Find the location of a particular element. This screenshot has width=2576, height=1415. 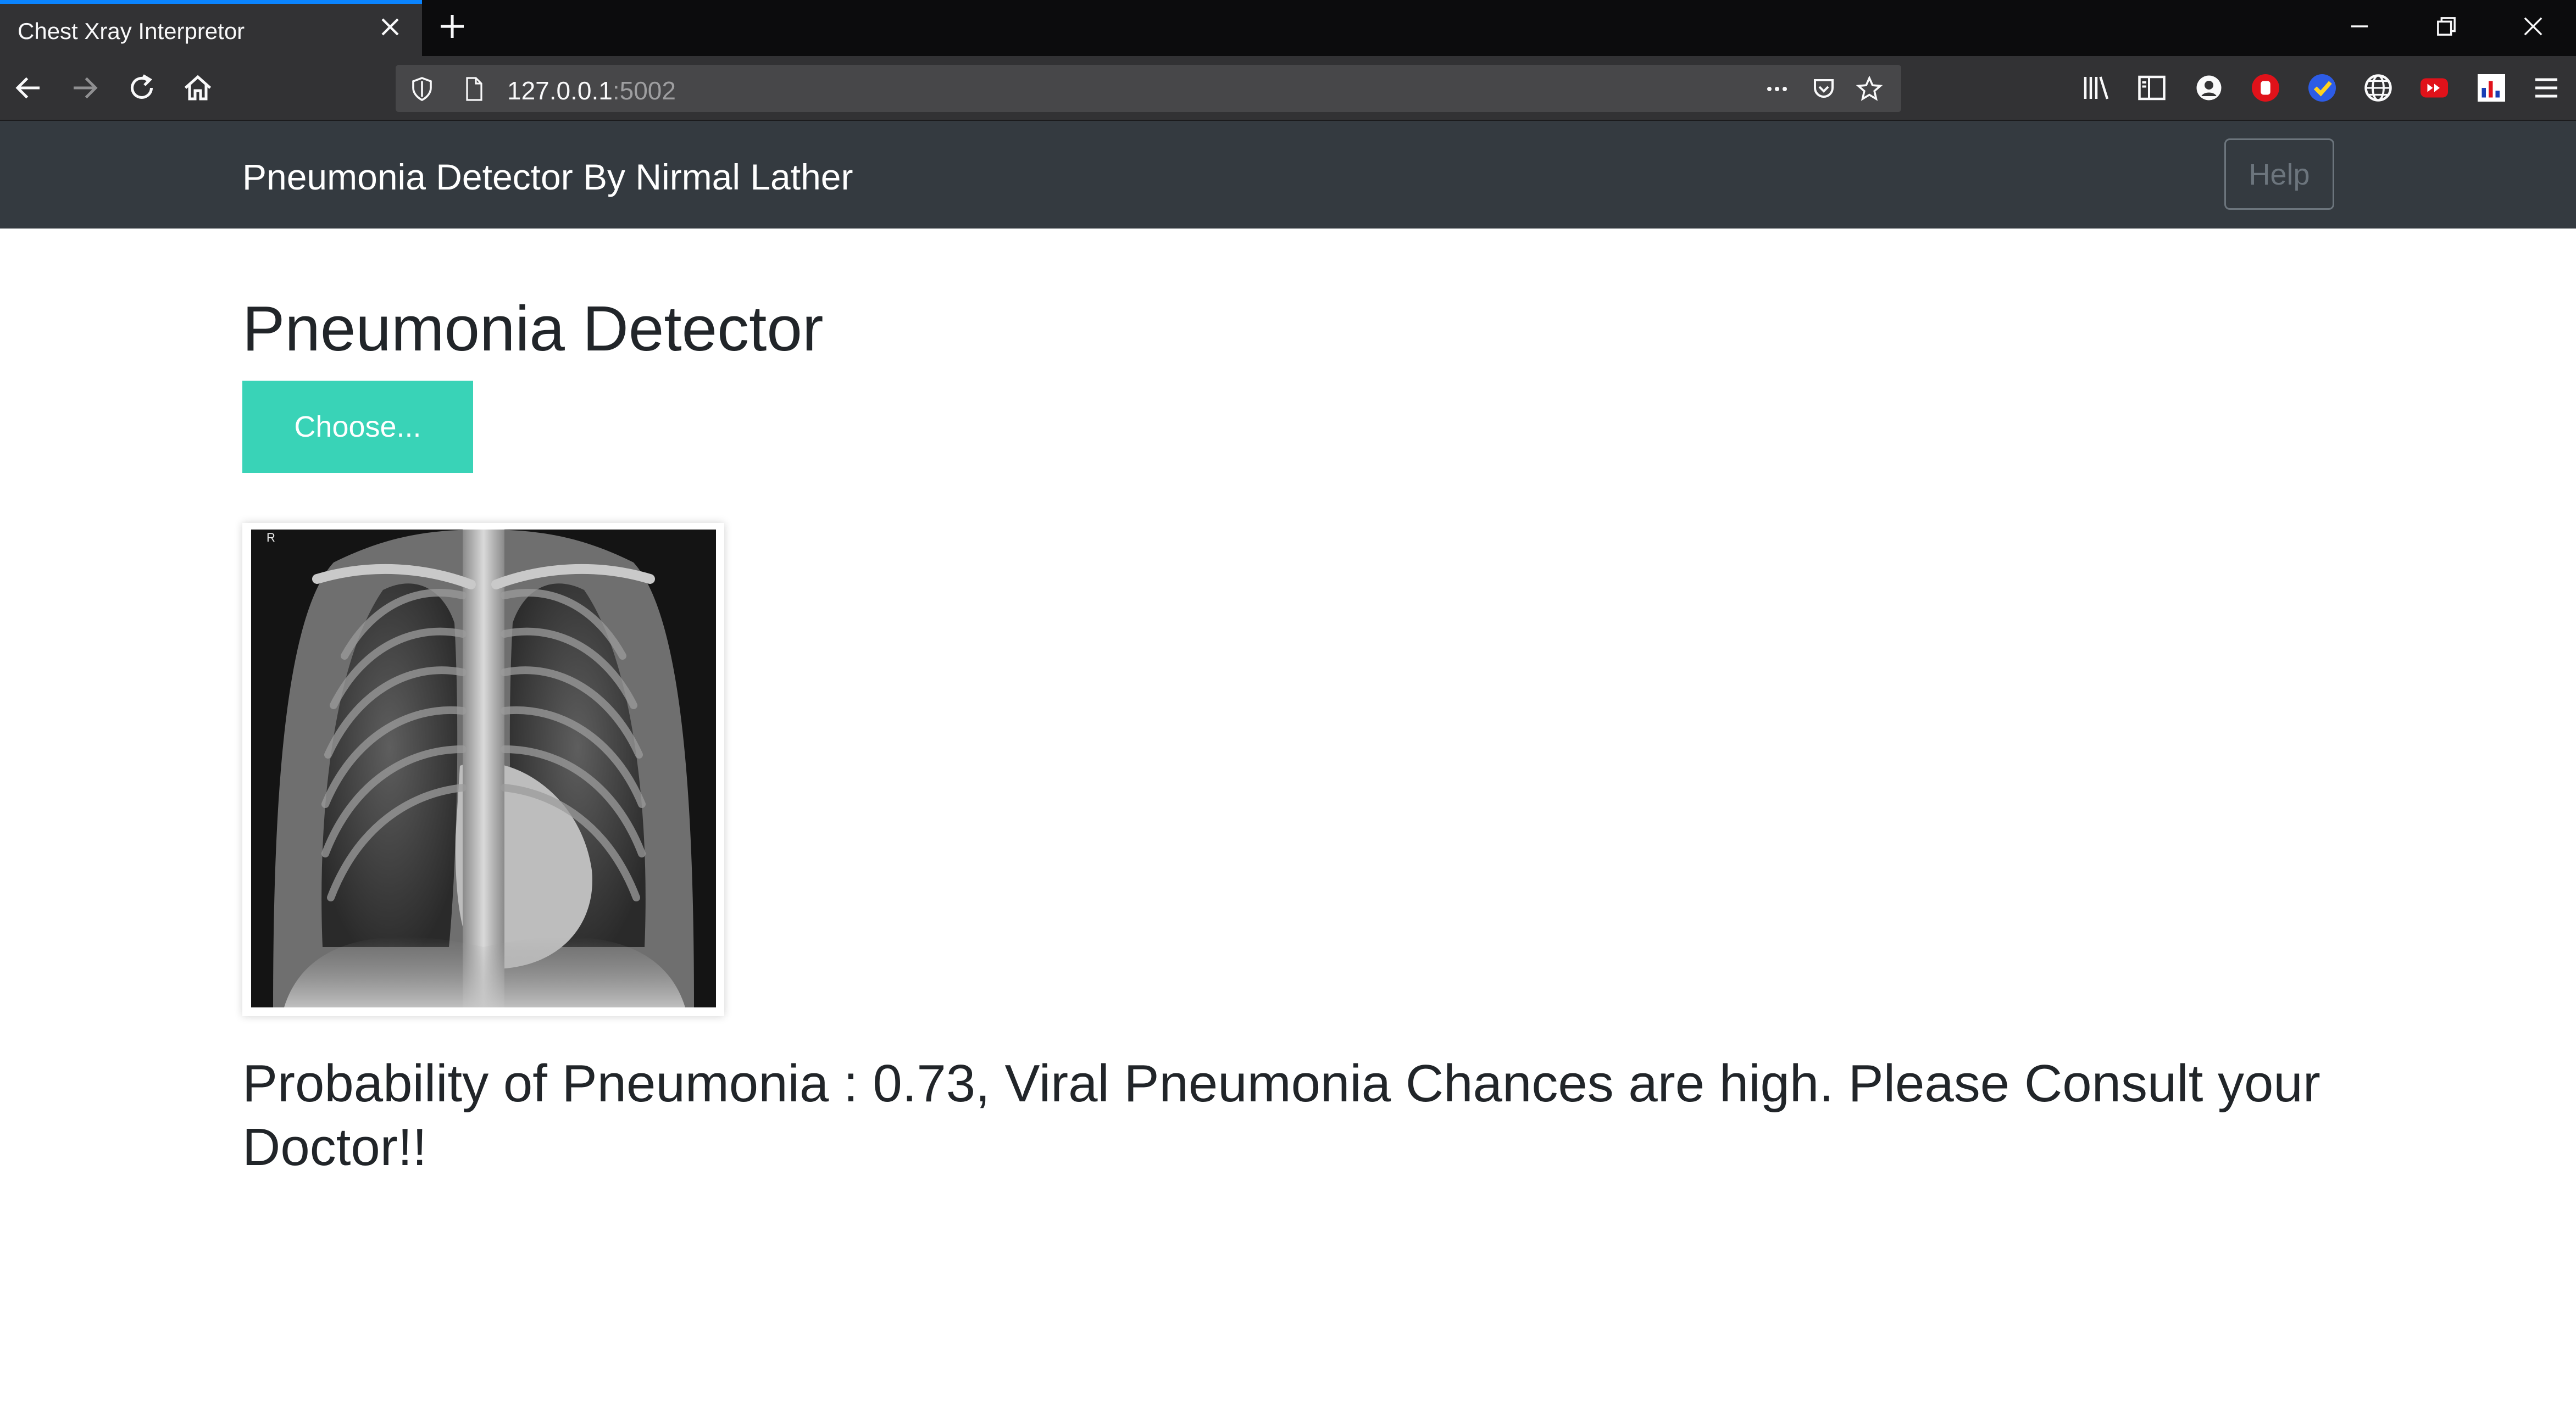

minimize-icon is located at coordinates (2359, 26).